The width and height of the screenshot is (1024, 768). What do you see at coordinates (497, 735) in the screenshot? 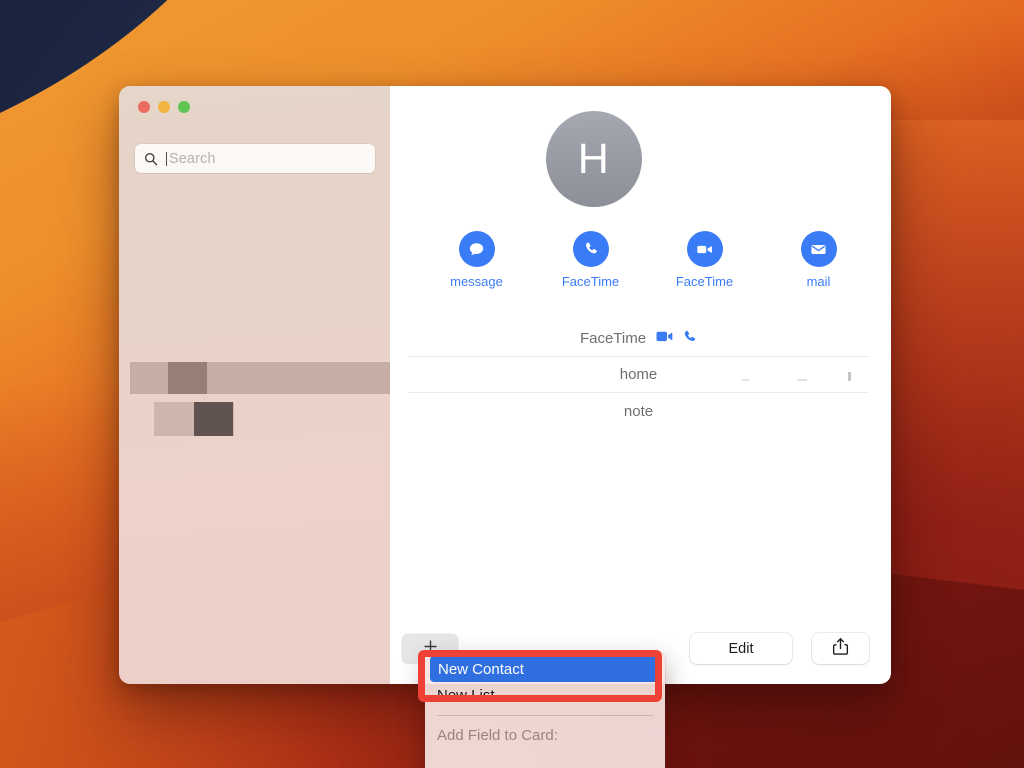
I see `menu-section-label: Add Field to Card:` at bounding box center [497, 735].